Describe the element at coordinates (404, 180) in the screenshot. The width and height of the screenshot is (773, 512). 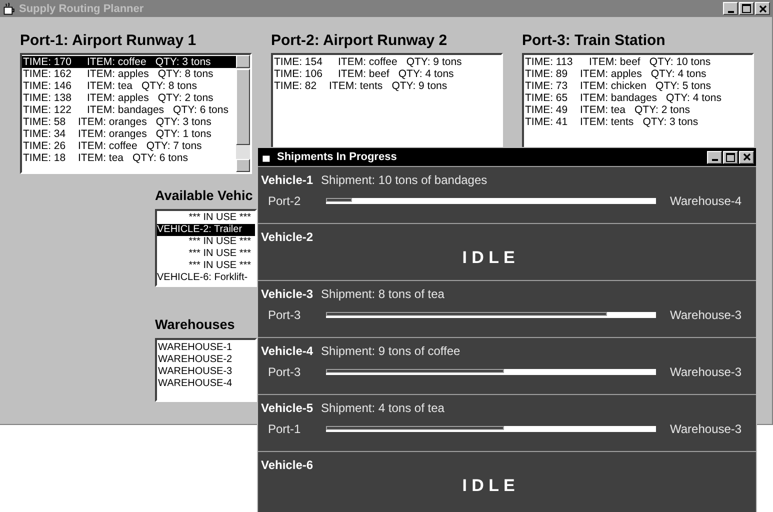
I see `shipment-text: Shipment: 10 tons of bandages` at that location.